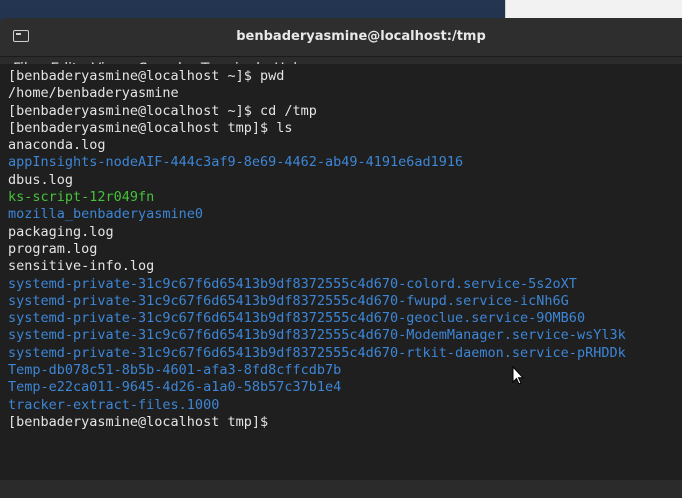  What do you see at coordinates (53, 248) in the screenshot?
I see `file-entry: program.log` at bounding box center [53, 248].